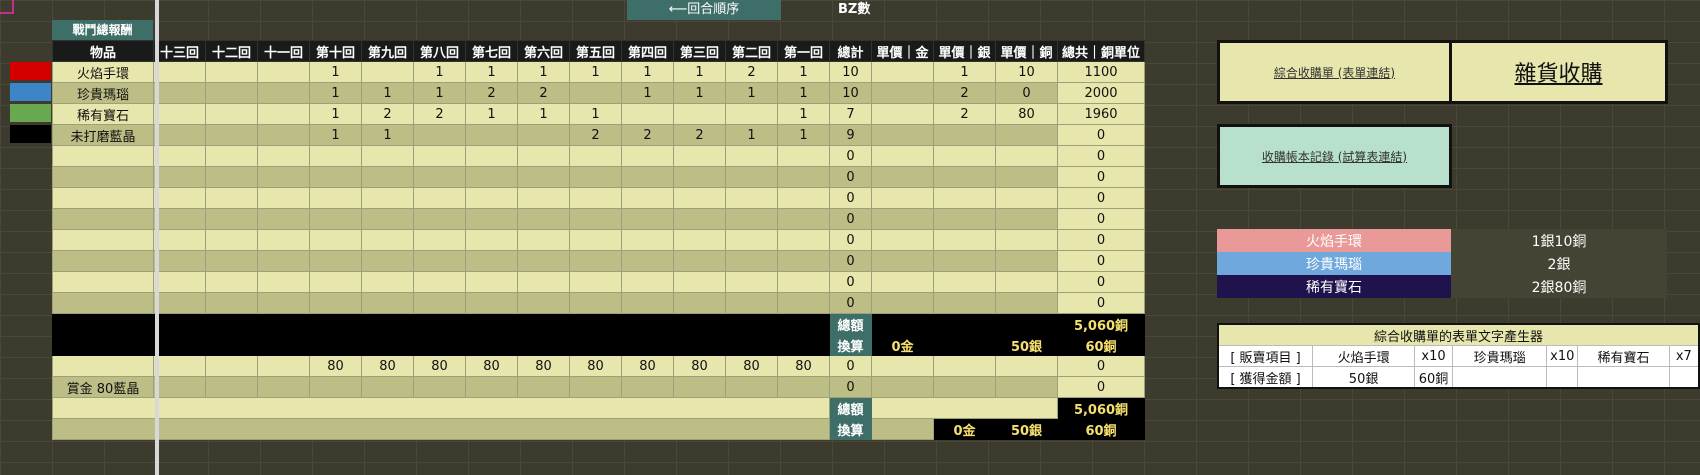 The width and height of the screenshot is (1700, 475). Describe the element at coordinates (1334, 72) in the screenshot. I see `combined-order-link: 綜合收購單 (表單連結)` at that location.